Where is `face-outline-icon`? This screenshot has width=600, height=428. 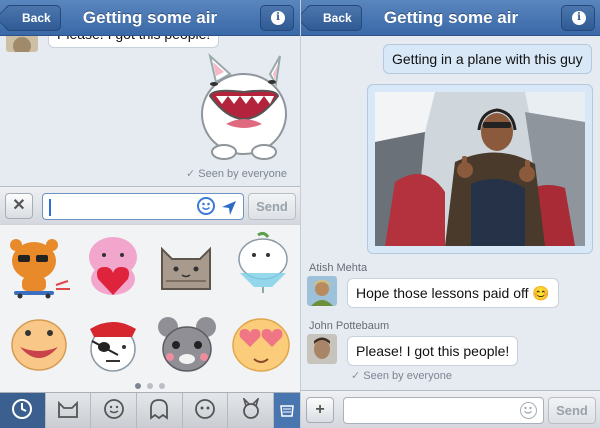 face-outline-icon is located at coordinates (205, 411).